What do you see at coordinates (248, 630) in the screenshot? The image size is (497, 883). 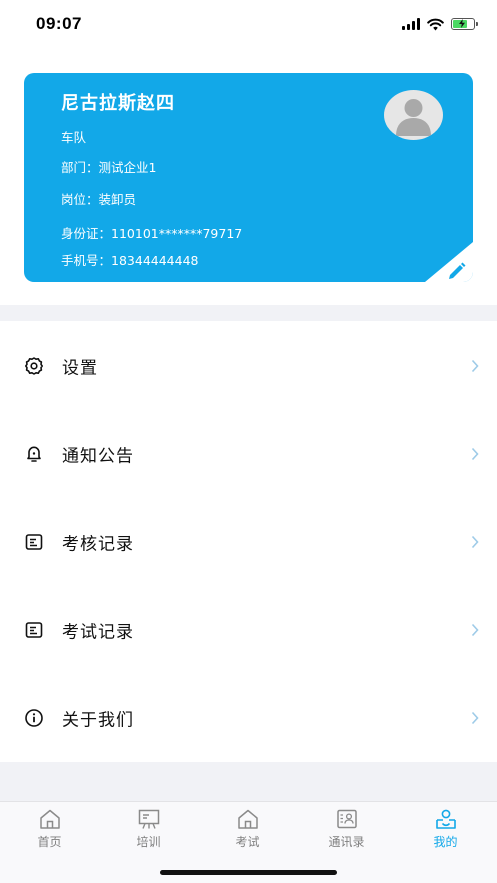 I see `menu-item-exam-records: 考试记录` at bounding box center [248, 630].